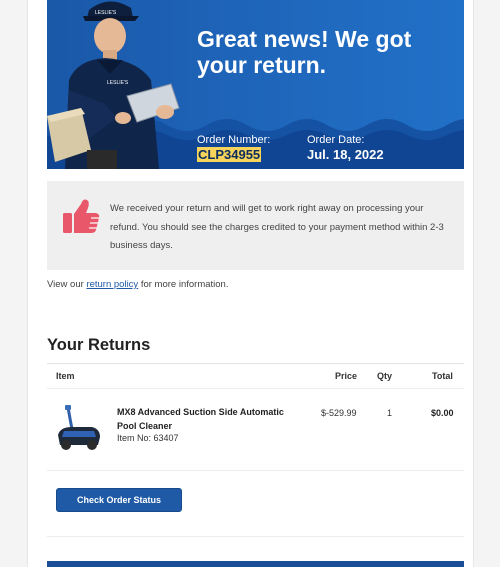  What do you see at coordinates (67, 284) in the screenshot?
I see `policy-prefix: View our` at bounding box center [67, 284].